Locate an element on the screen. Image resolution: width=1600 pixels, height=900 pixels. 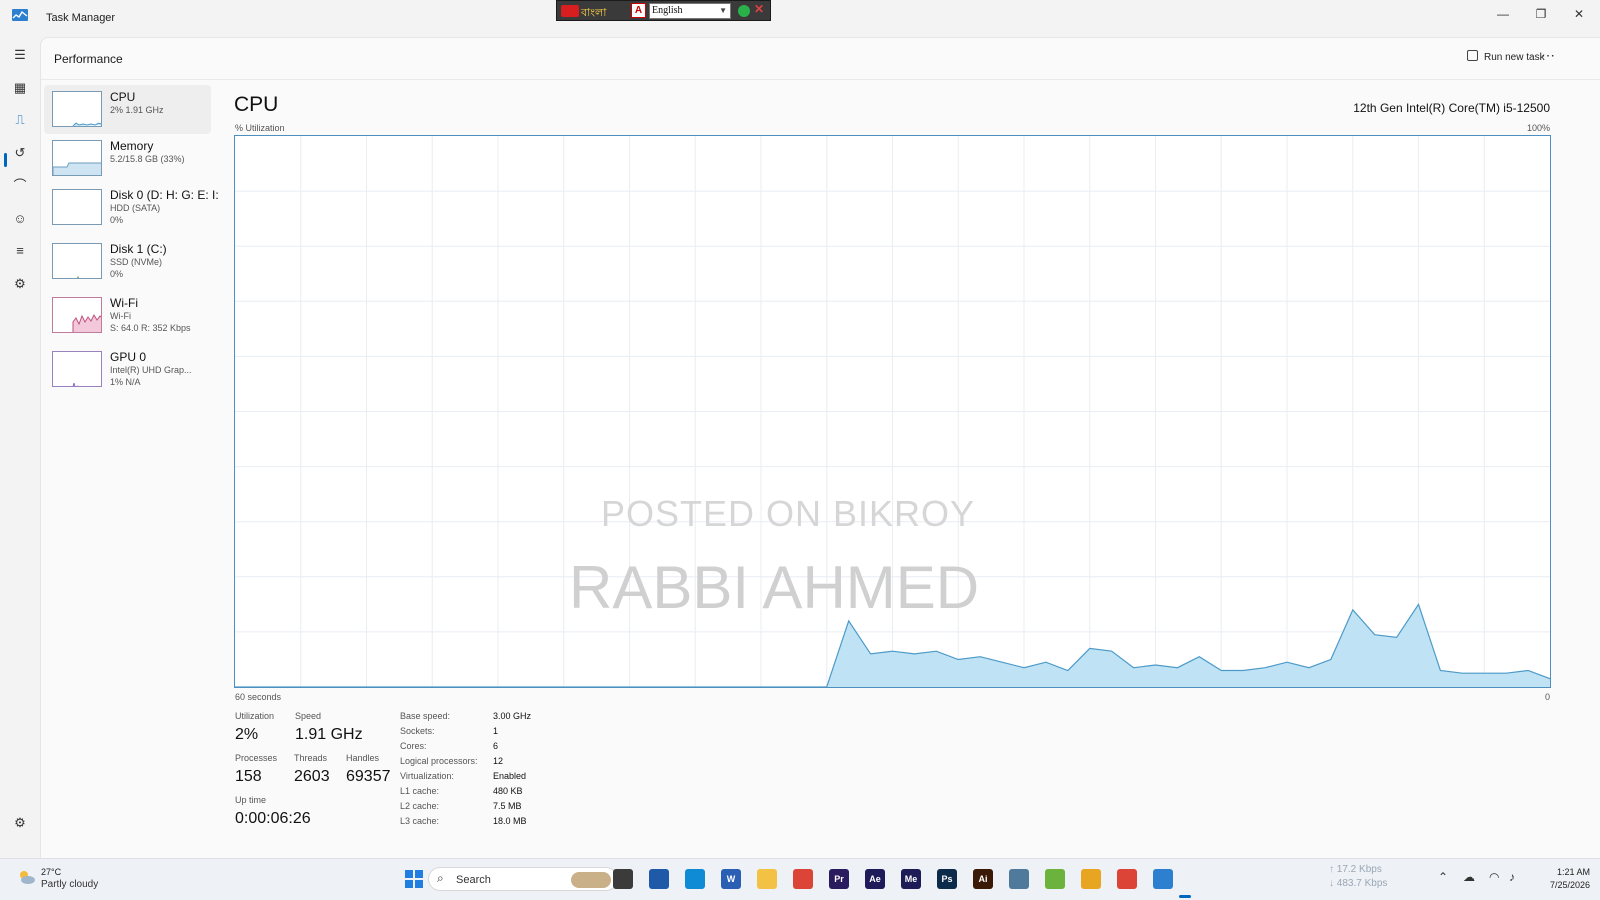
partly-cloudy-icon is located at coordinates (26, 877).